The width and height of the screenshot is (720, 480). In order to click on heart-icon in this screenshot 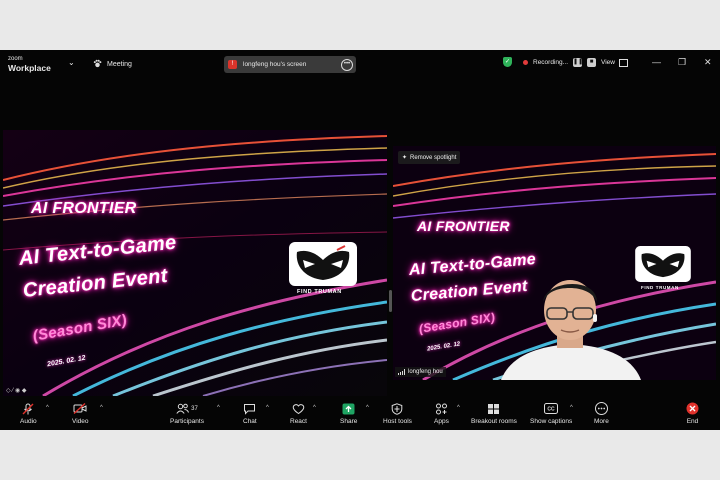, I will do `click(298, 408)`.